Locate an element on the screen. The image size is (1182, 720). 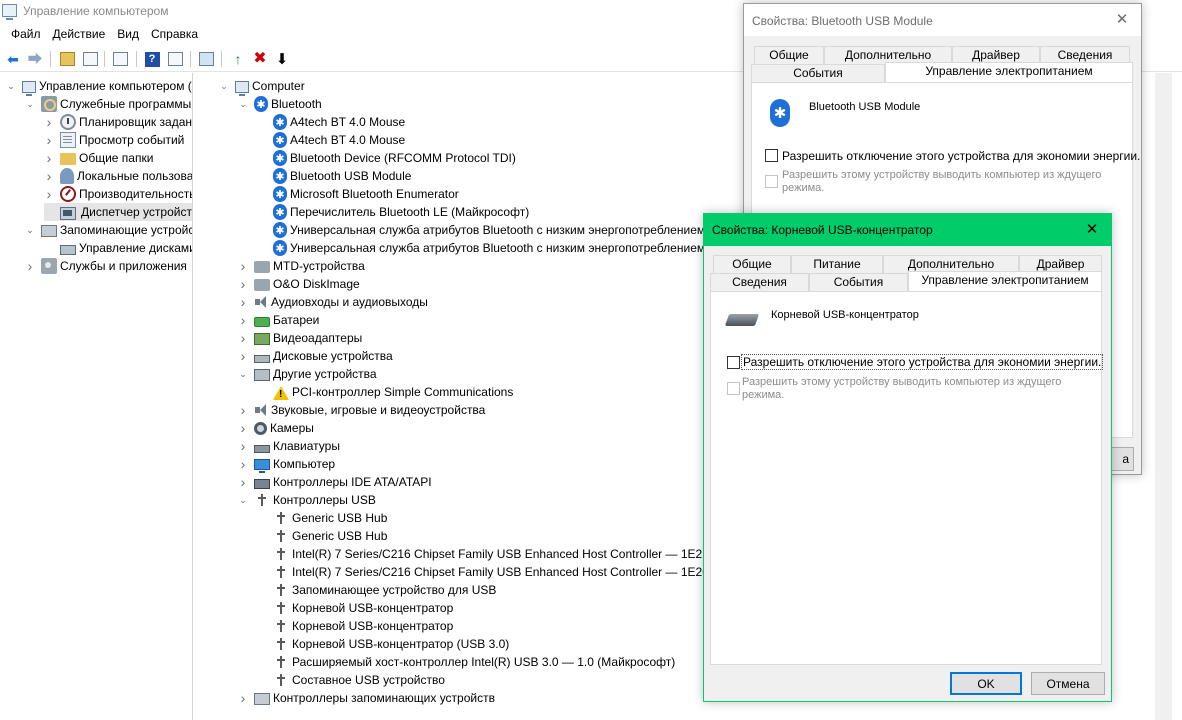
tree-item: › Общие папки is located at coordinates (99, 158).